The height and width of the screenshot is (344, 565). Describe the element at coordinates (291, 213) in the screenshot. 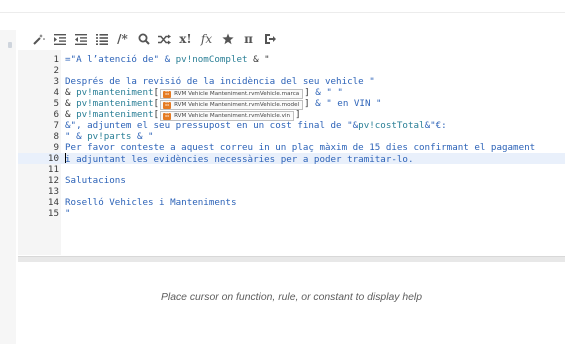

I see `code-line: 15 "` at that location.